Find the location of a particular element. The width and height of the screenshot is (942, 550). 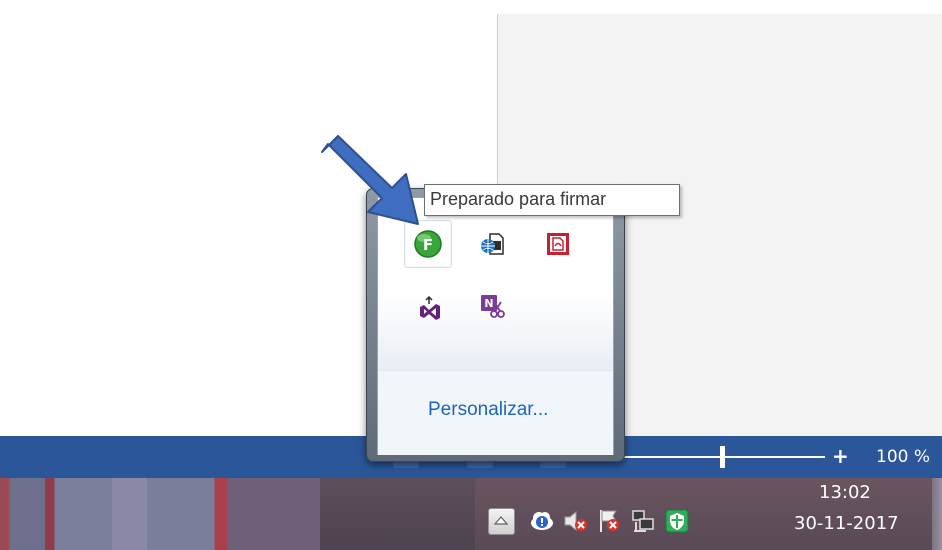

taskbar: 13:02 30-11-2017 is located at coordinates (471, 514).